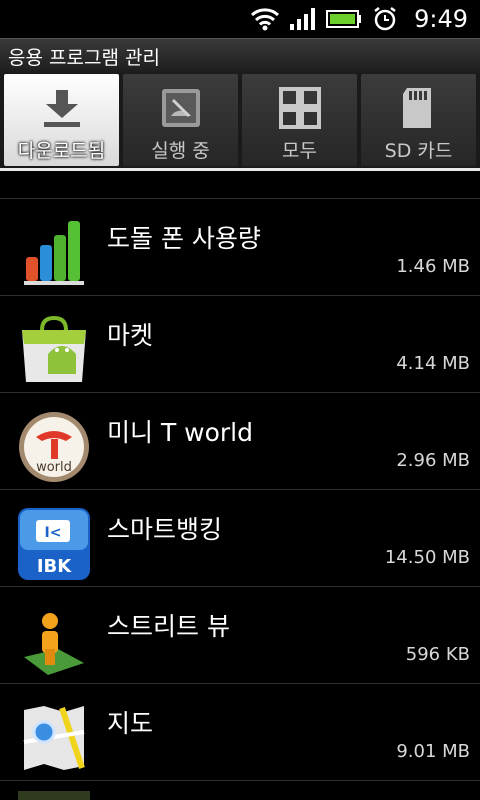 This screenshot has height=800, width=480. What do you see at coordinates (240, 184) in the screenshot?
I see `list-item-partial` at bounding box center [240, 184].